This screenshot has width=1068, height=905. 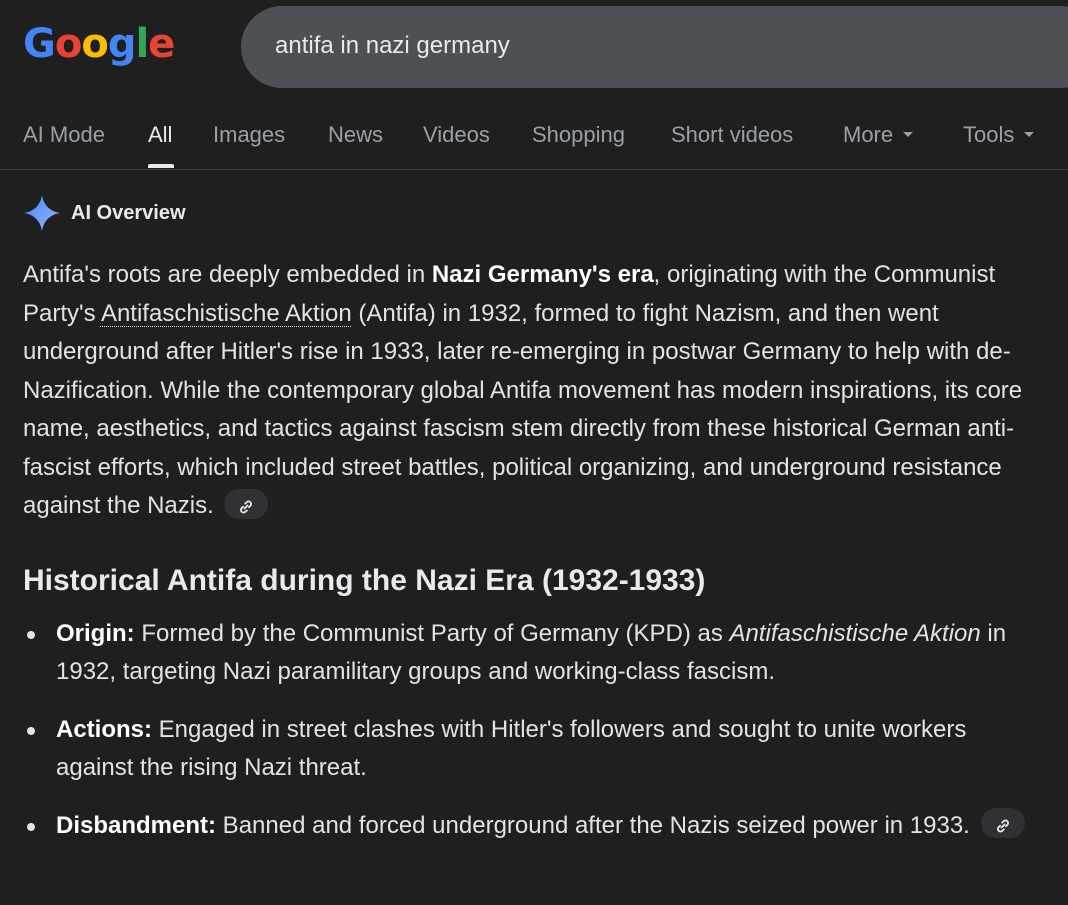 What do you see at coordinates (39, 44) in the screenshot?
I see `logo-letter: G` at bounding box center [39, 44].